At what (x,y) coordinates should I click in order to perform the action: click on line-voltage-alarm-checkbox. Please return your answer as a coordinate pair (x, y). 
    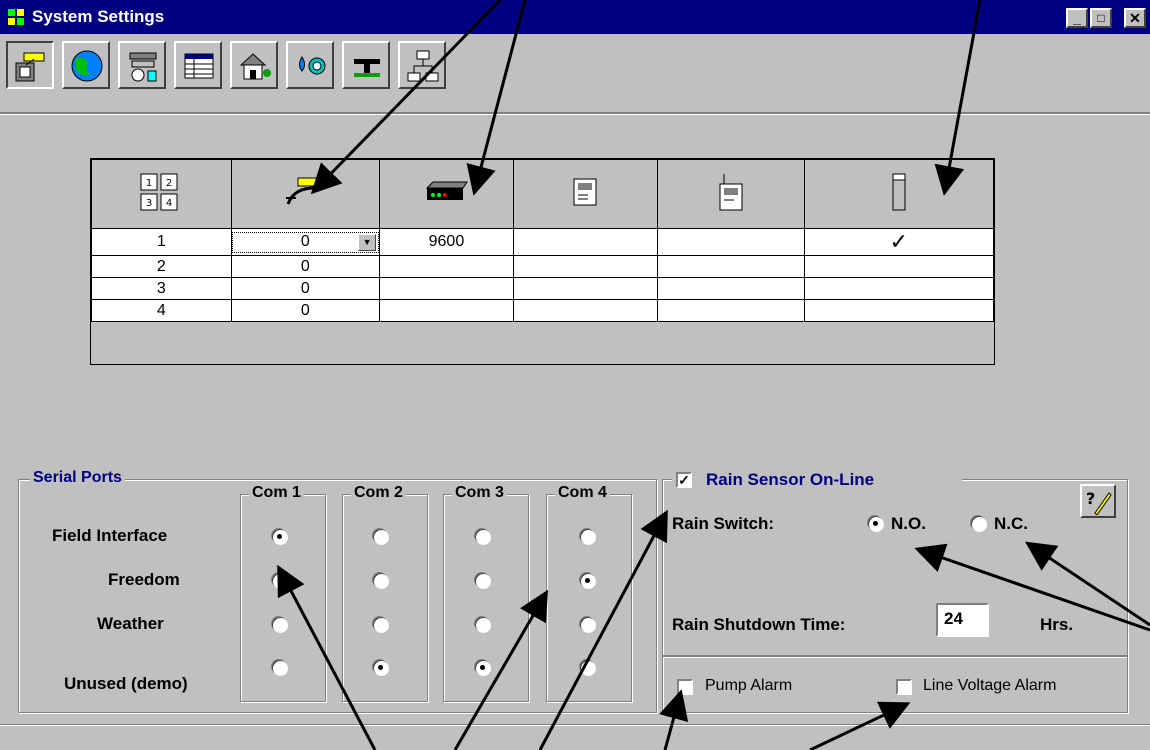
    Looking at the image, I should click on (904, 687).